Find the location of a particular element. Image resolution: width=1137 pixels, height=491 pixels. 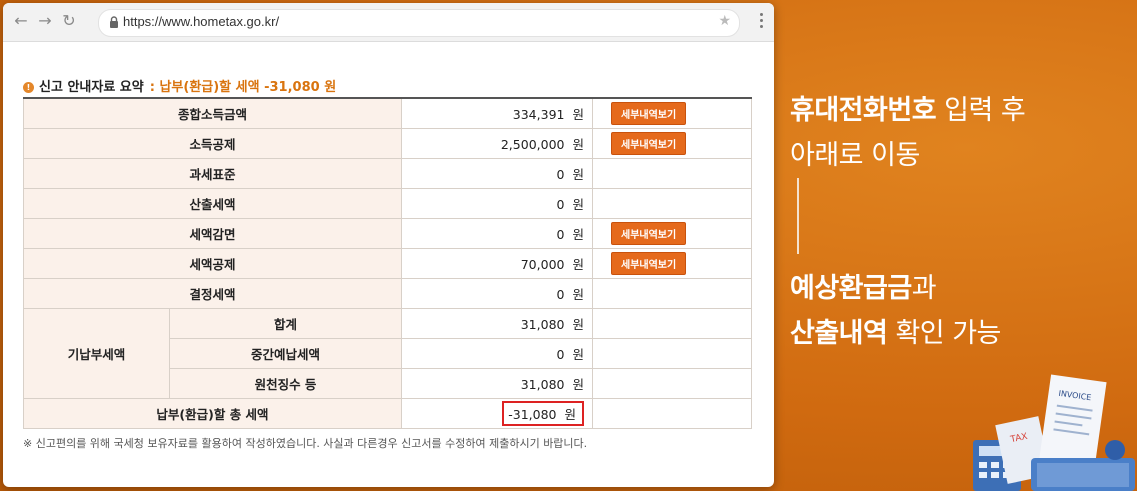

row-label: 중간예납세액 is located at coordinates (285, 353).